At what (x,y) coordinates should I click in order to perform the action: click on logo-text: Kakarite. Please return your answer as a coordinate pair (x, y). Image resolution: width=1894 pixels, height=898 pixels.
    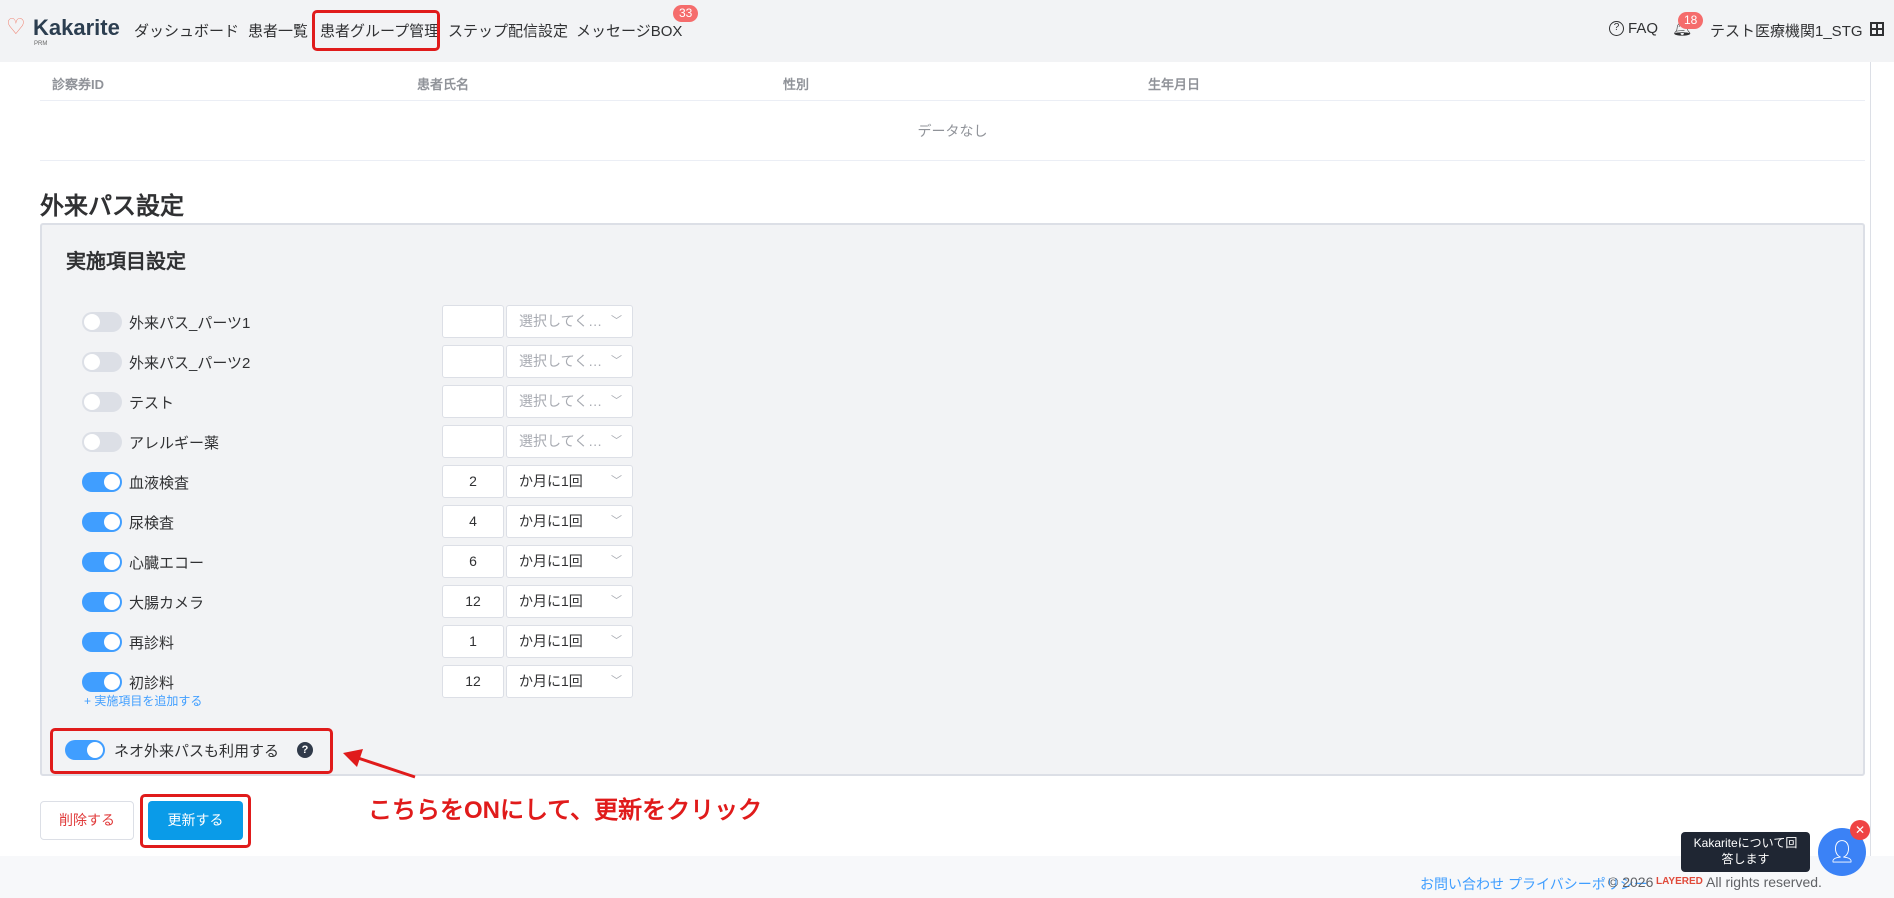
    Looking at the image, I should click on (76, 28).